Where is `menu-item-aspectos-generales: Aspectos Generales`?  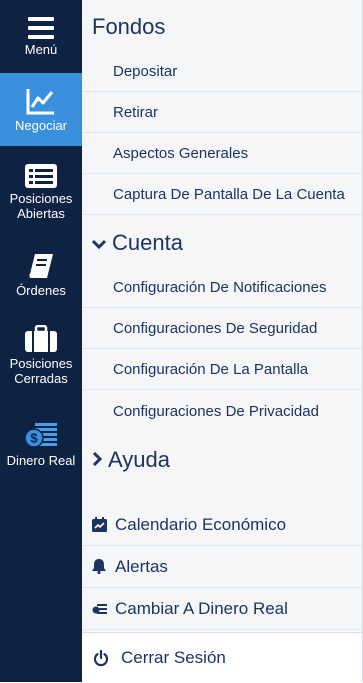 menu-item-aspectos-generales: Aspectos Generales is located at coordinates (222, 154).